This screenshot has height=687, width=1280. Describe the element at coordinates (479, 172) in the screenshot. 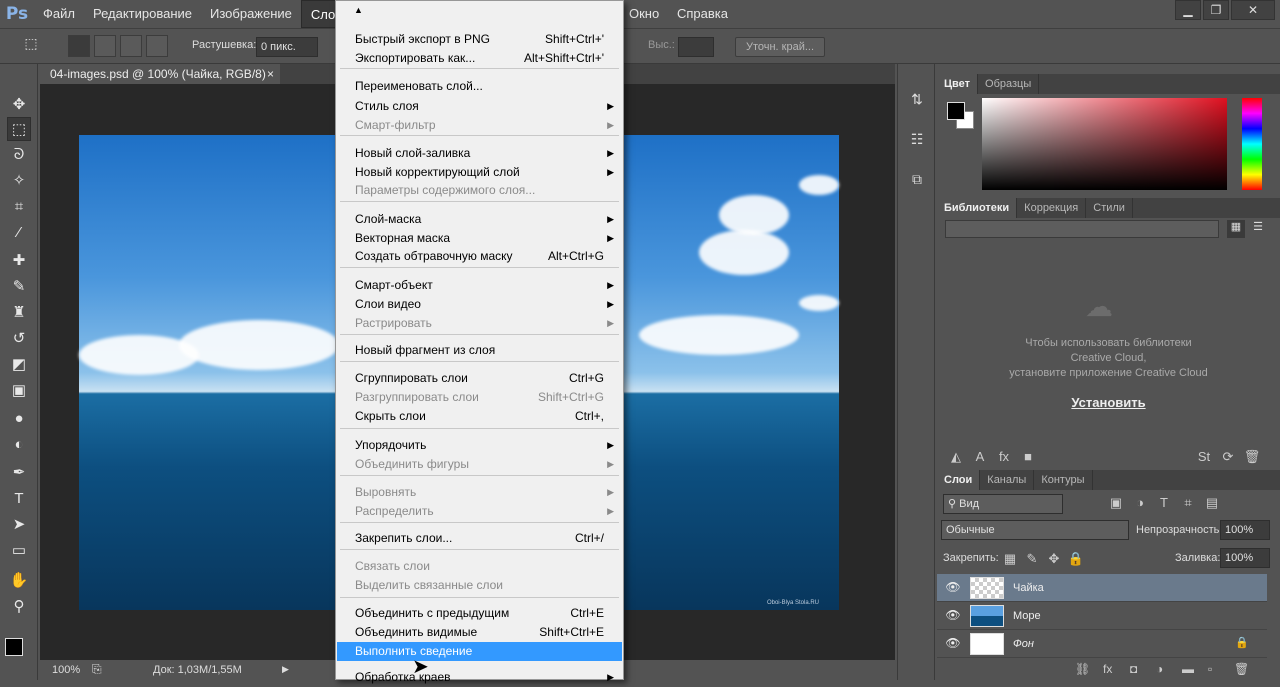

I see `menu-item: Новый корректирующий слой ▶` at that location.